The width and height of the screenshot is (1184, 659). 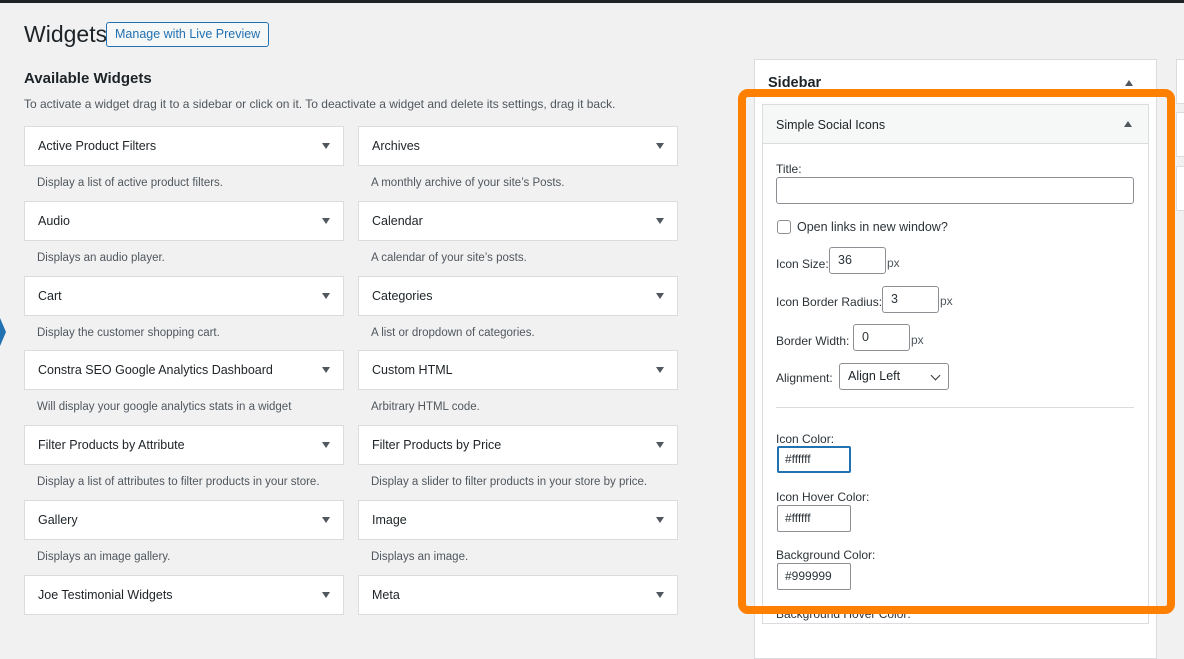 I want to click on icon-hover-color-label: Icon Hover Color:, so click(x=823, y=497).